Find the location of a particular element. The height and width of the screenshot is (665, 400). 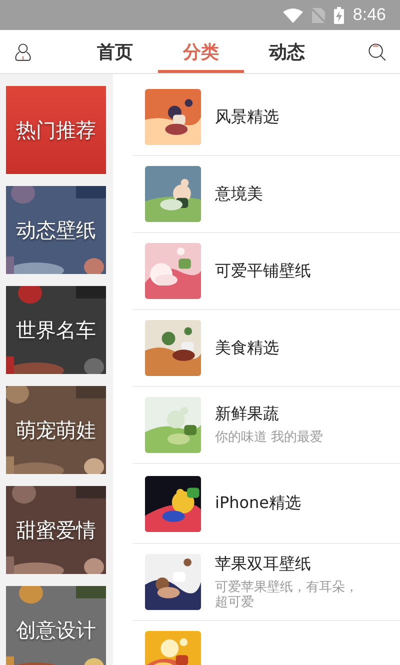

album-description: 可爱苹果壁纸，有耳朵，超可爱 is located at coordinates (287, 595).